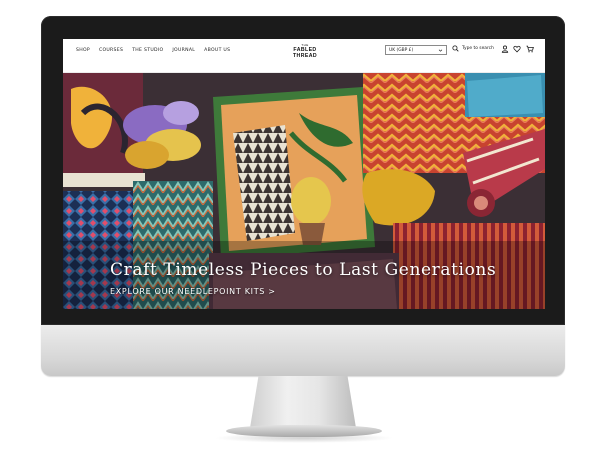 The height and width of the screenshot is (453, 604). I want to click on account-icon, so click(505, 49).